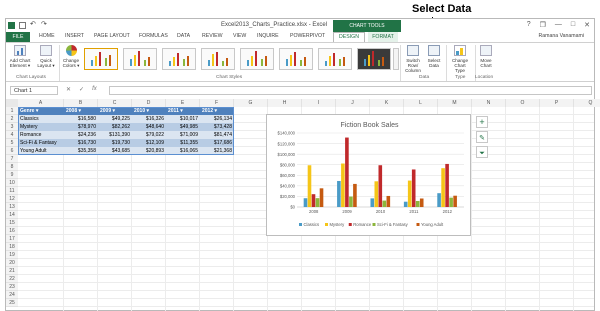 Image resolution: width=600 pixels, height=311 pixels. Describe the element at coordinates (489, 103) in the screenshot. I see `column-header: N` at that location.